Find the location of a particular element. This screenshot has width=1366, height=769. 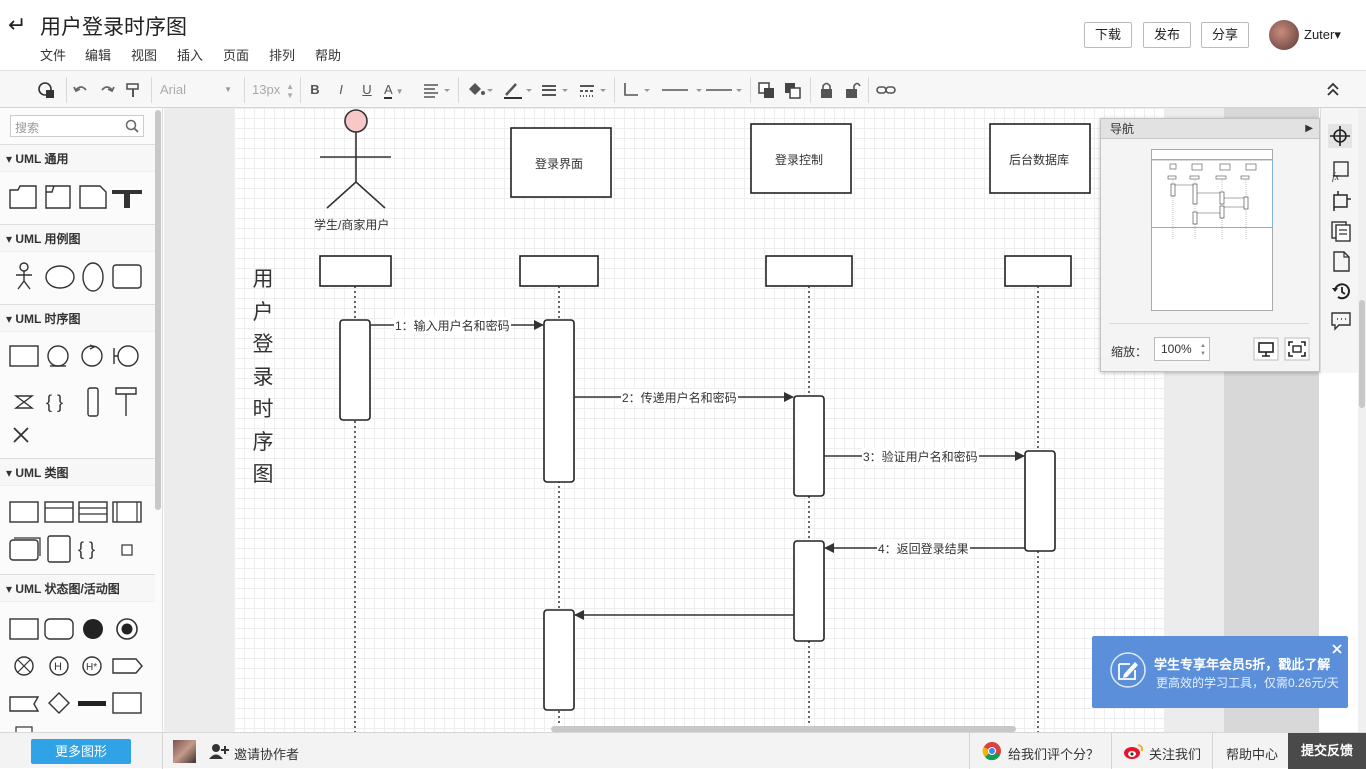

add-user-icon is located at coordinates (219, 751).